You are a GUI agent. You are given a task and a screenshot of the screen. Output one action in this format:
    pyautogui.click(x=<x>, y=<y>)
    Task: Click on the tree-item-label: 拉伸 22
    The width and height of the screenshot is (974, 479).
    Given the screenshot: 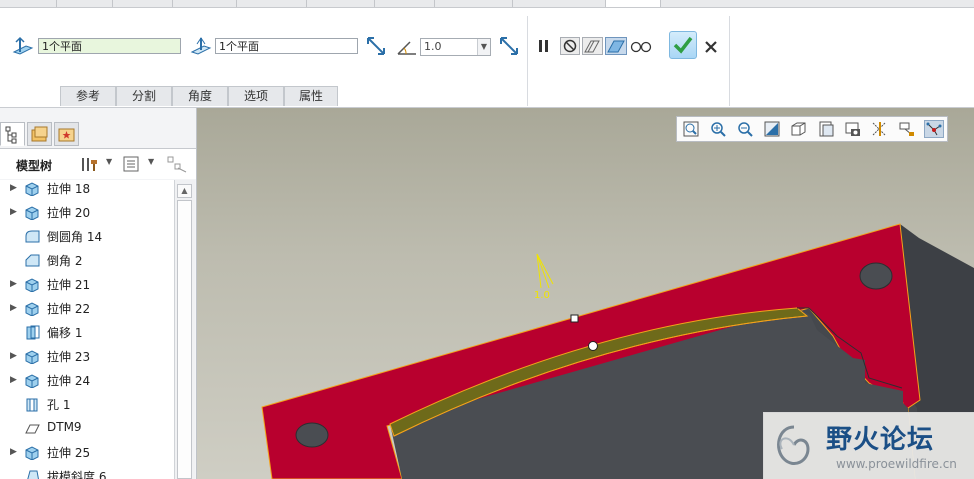 What is the action you would take?
    pyautogui.click(x=69, y=309)
    